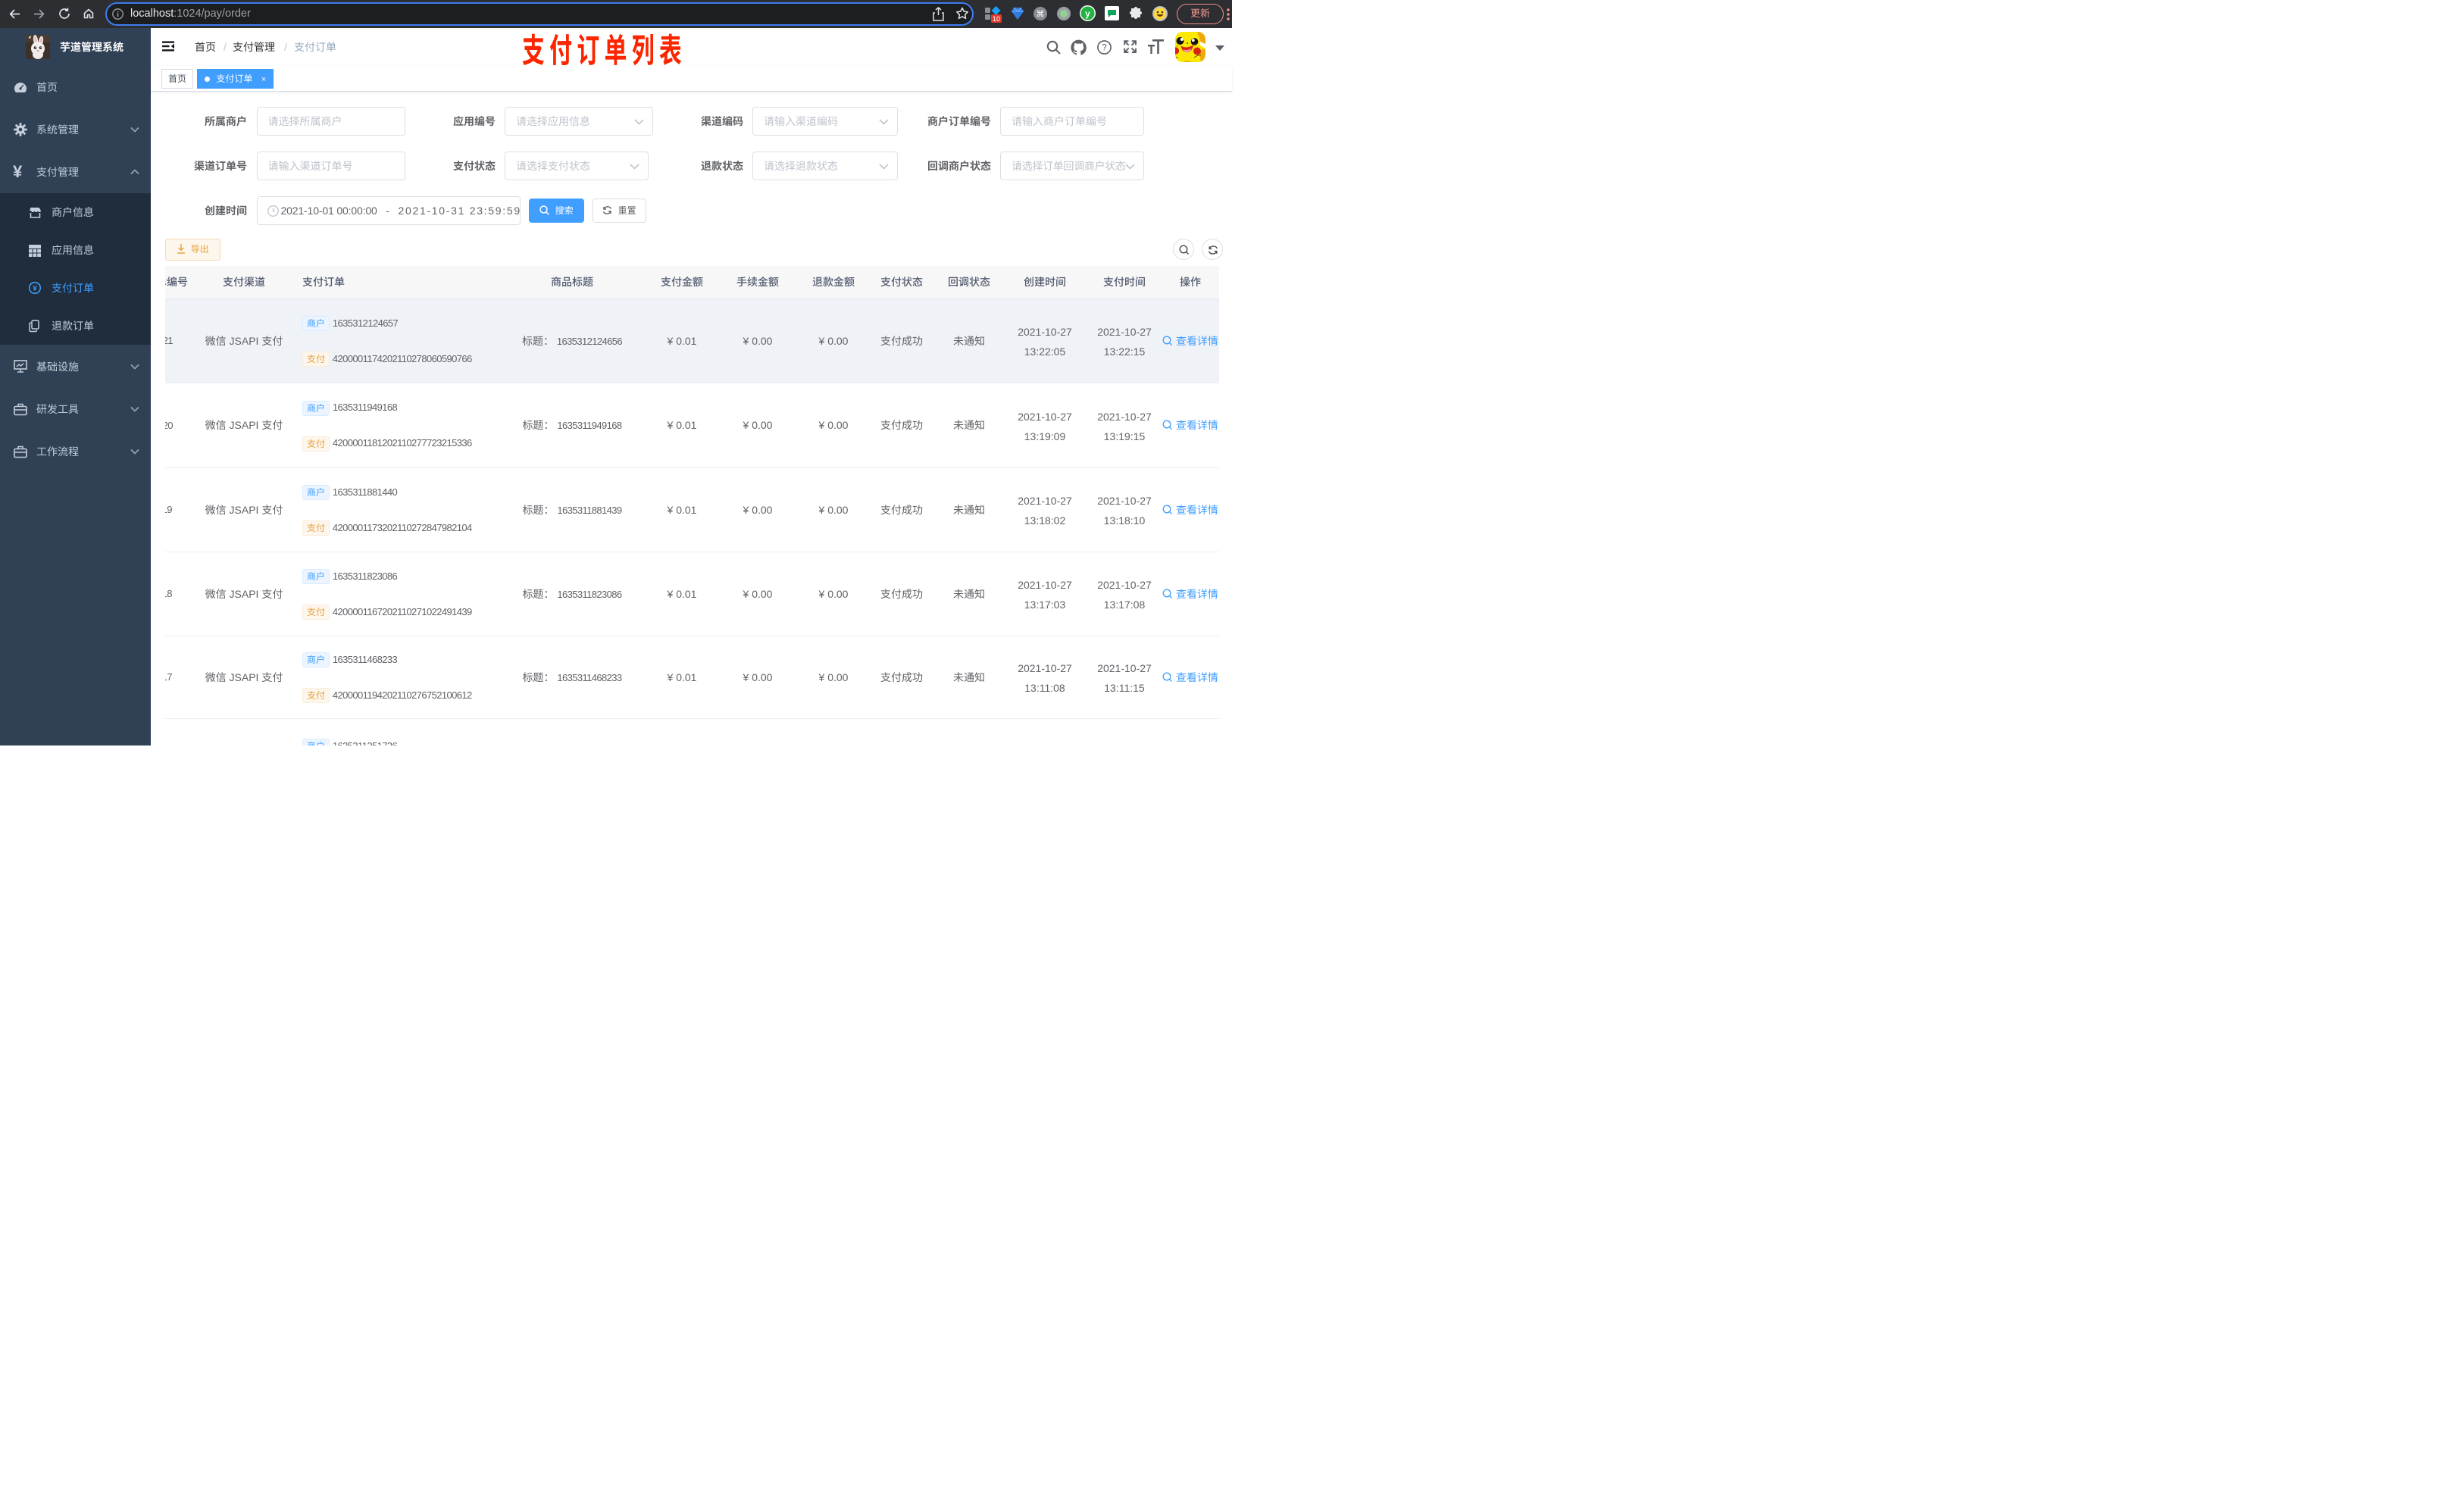 The height and width of the screenshot is (1491, 2464). I want to click on svg-text: y, so click(1087, 13).